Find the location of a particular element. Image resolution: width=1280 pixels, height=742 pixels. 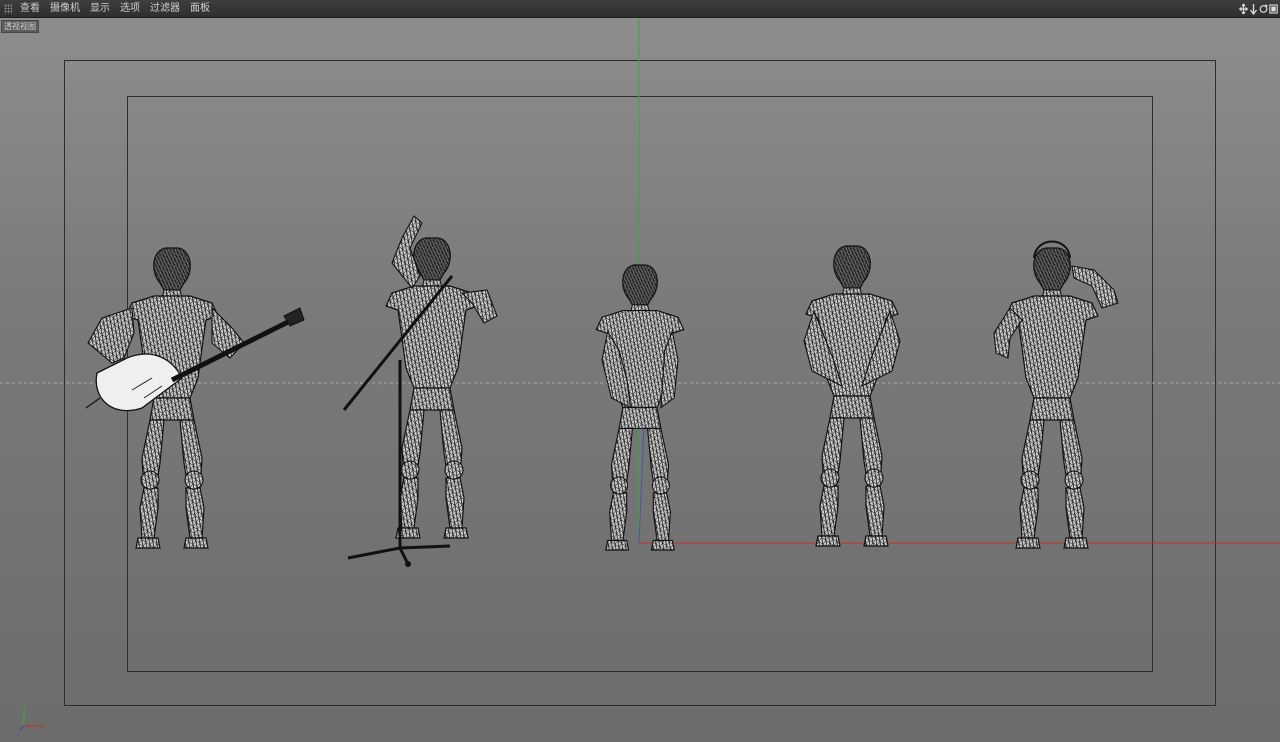

menu-view: 查看 is located at coordinates (31, 9).